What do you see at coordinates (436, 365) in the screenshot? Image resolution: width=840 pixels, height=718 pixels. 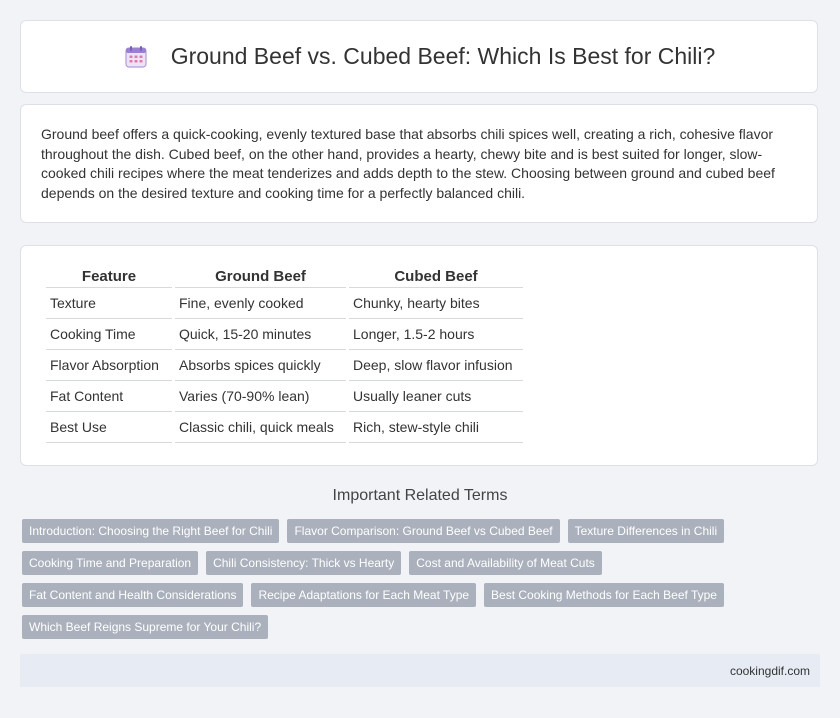 I see `table-cell: Deep, slow flavor infusion` at bounding box center [436, 365].